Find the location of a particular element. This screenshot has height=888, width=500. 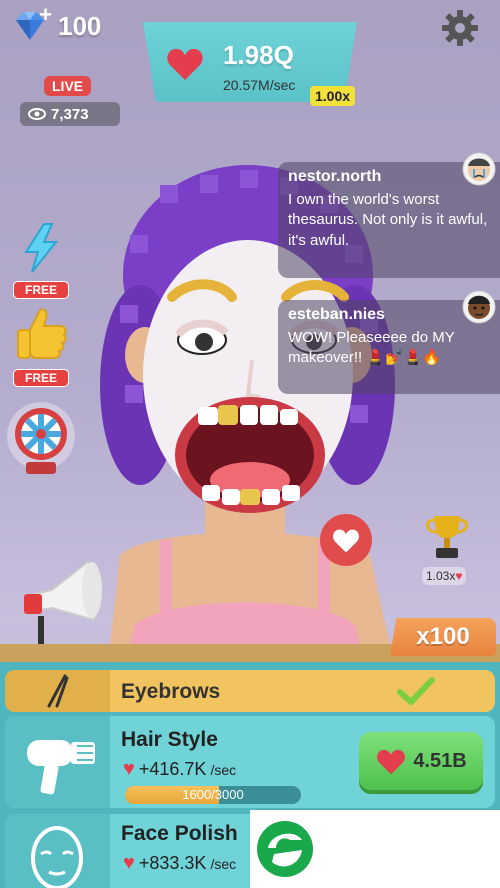

live-badge: LIVE is located at coordinates (68, 86).